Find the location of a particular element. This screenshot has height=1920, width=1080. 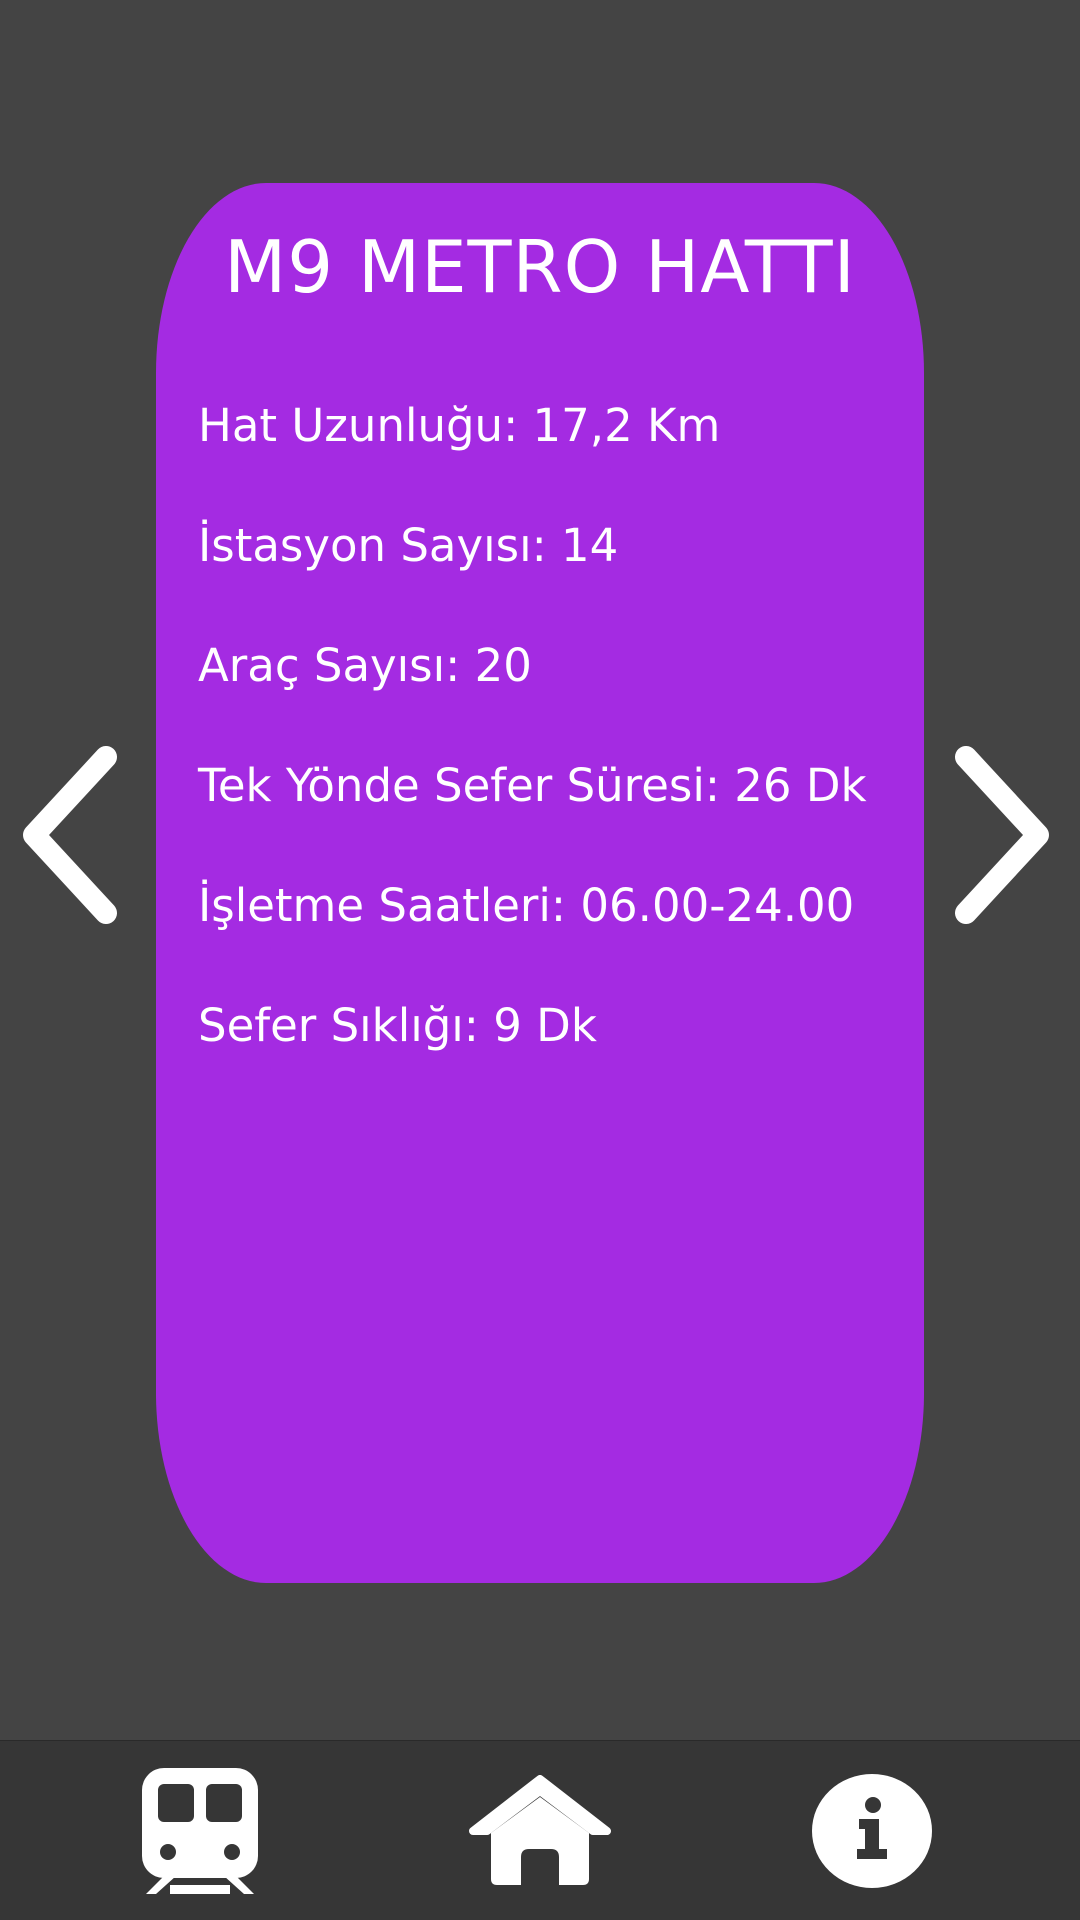

nav-lines-button is located at coordinates (200, 1830).